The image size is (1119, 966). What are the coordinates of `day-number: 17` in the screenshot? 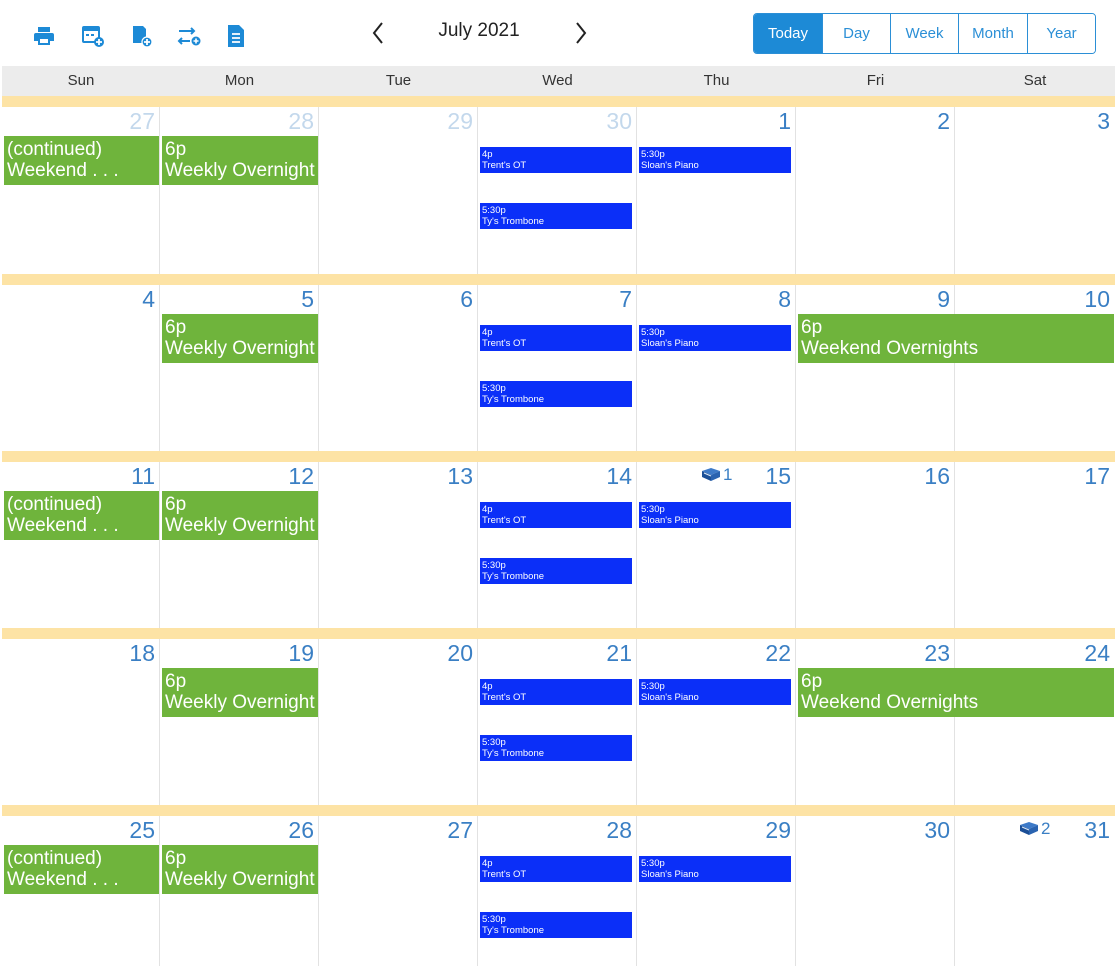 It's located at (1035, 476).